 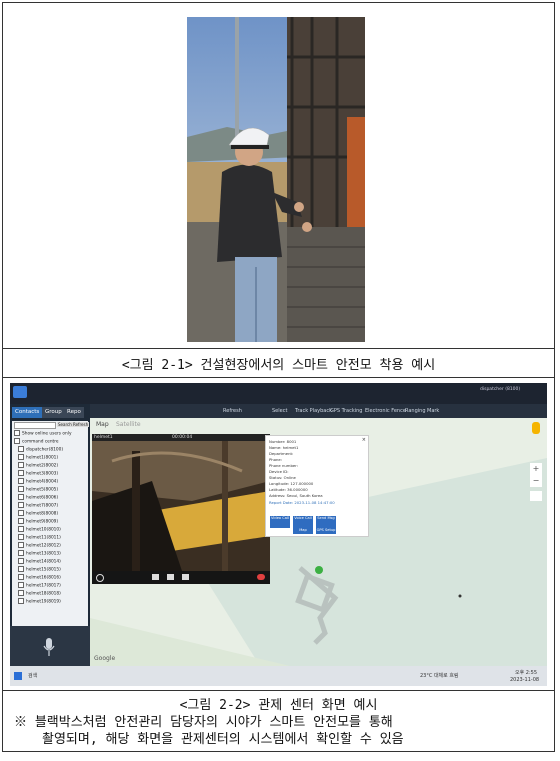 What do you see at coordinates (282, 477) in the screenshot?
I see `info-line: Status: Online` at bounding box center [282, 477].